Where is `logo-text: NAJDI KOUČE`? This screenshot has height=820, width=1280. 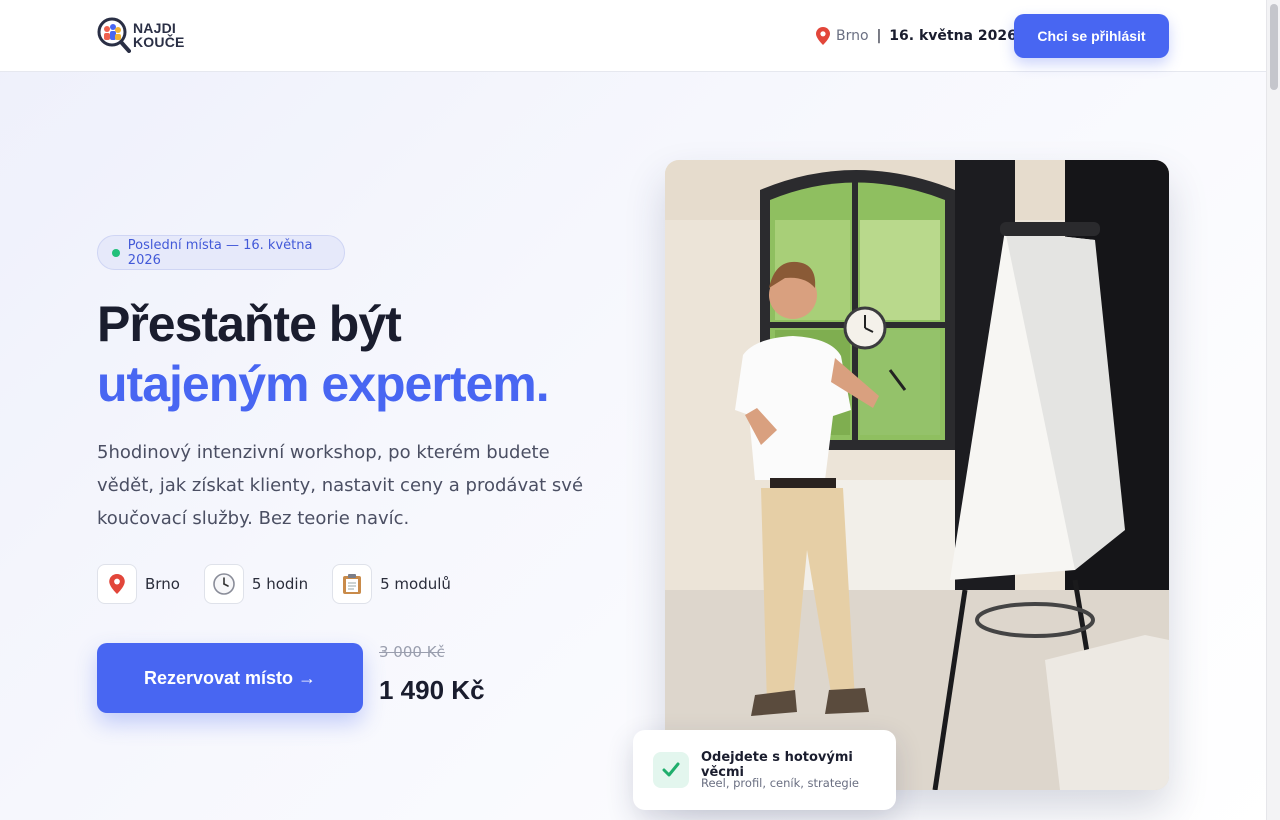 logo-text: NAJDI KOUČE is located at coordinates (159, 35).